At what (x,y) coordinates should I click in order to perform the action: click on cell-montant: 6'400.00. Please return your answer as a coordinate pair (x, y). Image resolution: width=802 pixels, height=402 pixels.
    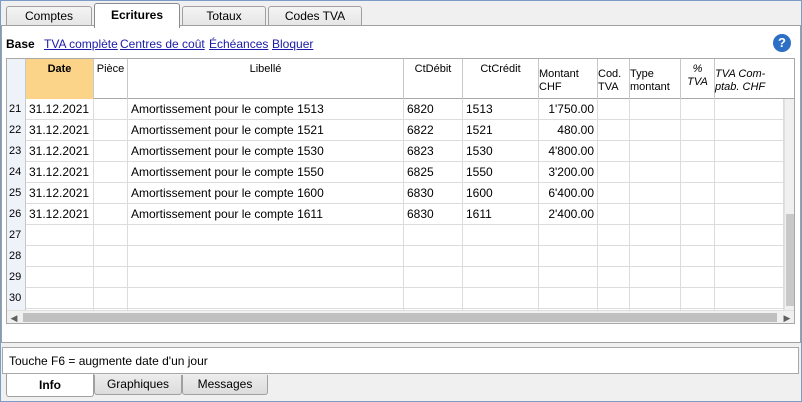
    Looking at the image, I should click on (568, 193).